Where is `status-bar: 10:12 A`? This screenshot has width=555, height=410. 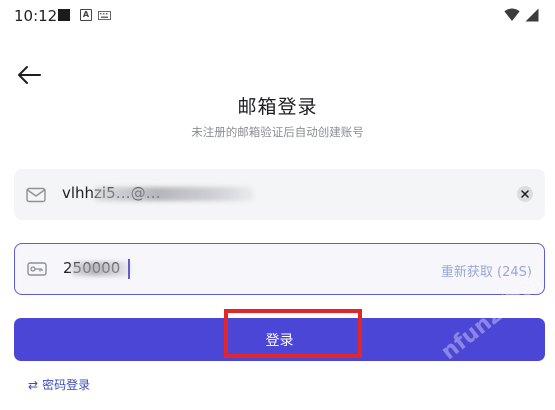 status-bar: 10:12 A is located at coordinates (277, 16).